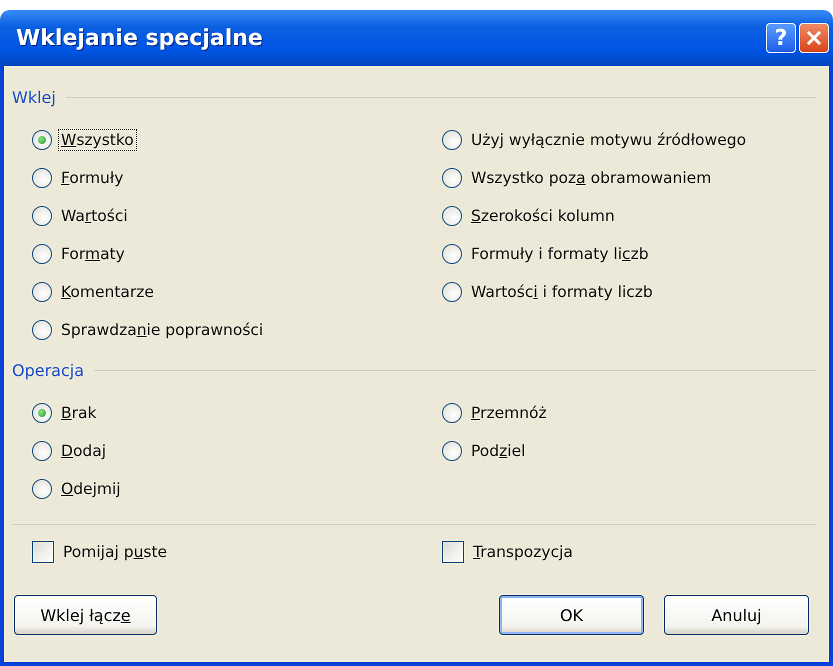 The height and width of the screenshot is (666, 833). I want to click on checkbox-label: Transpozycja, so click(523, 552).